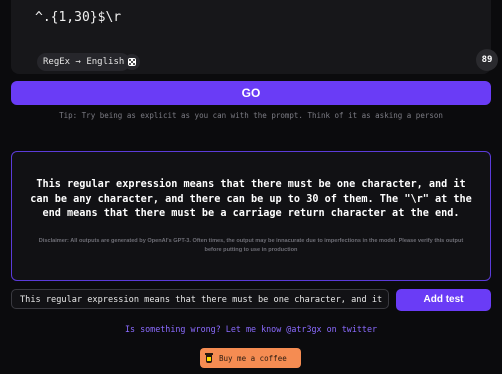 This screenshot has height=374, width=502. I want to click on mode-selector: RegEx → English, so click(84, 62).